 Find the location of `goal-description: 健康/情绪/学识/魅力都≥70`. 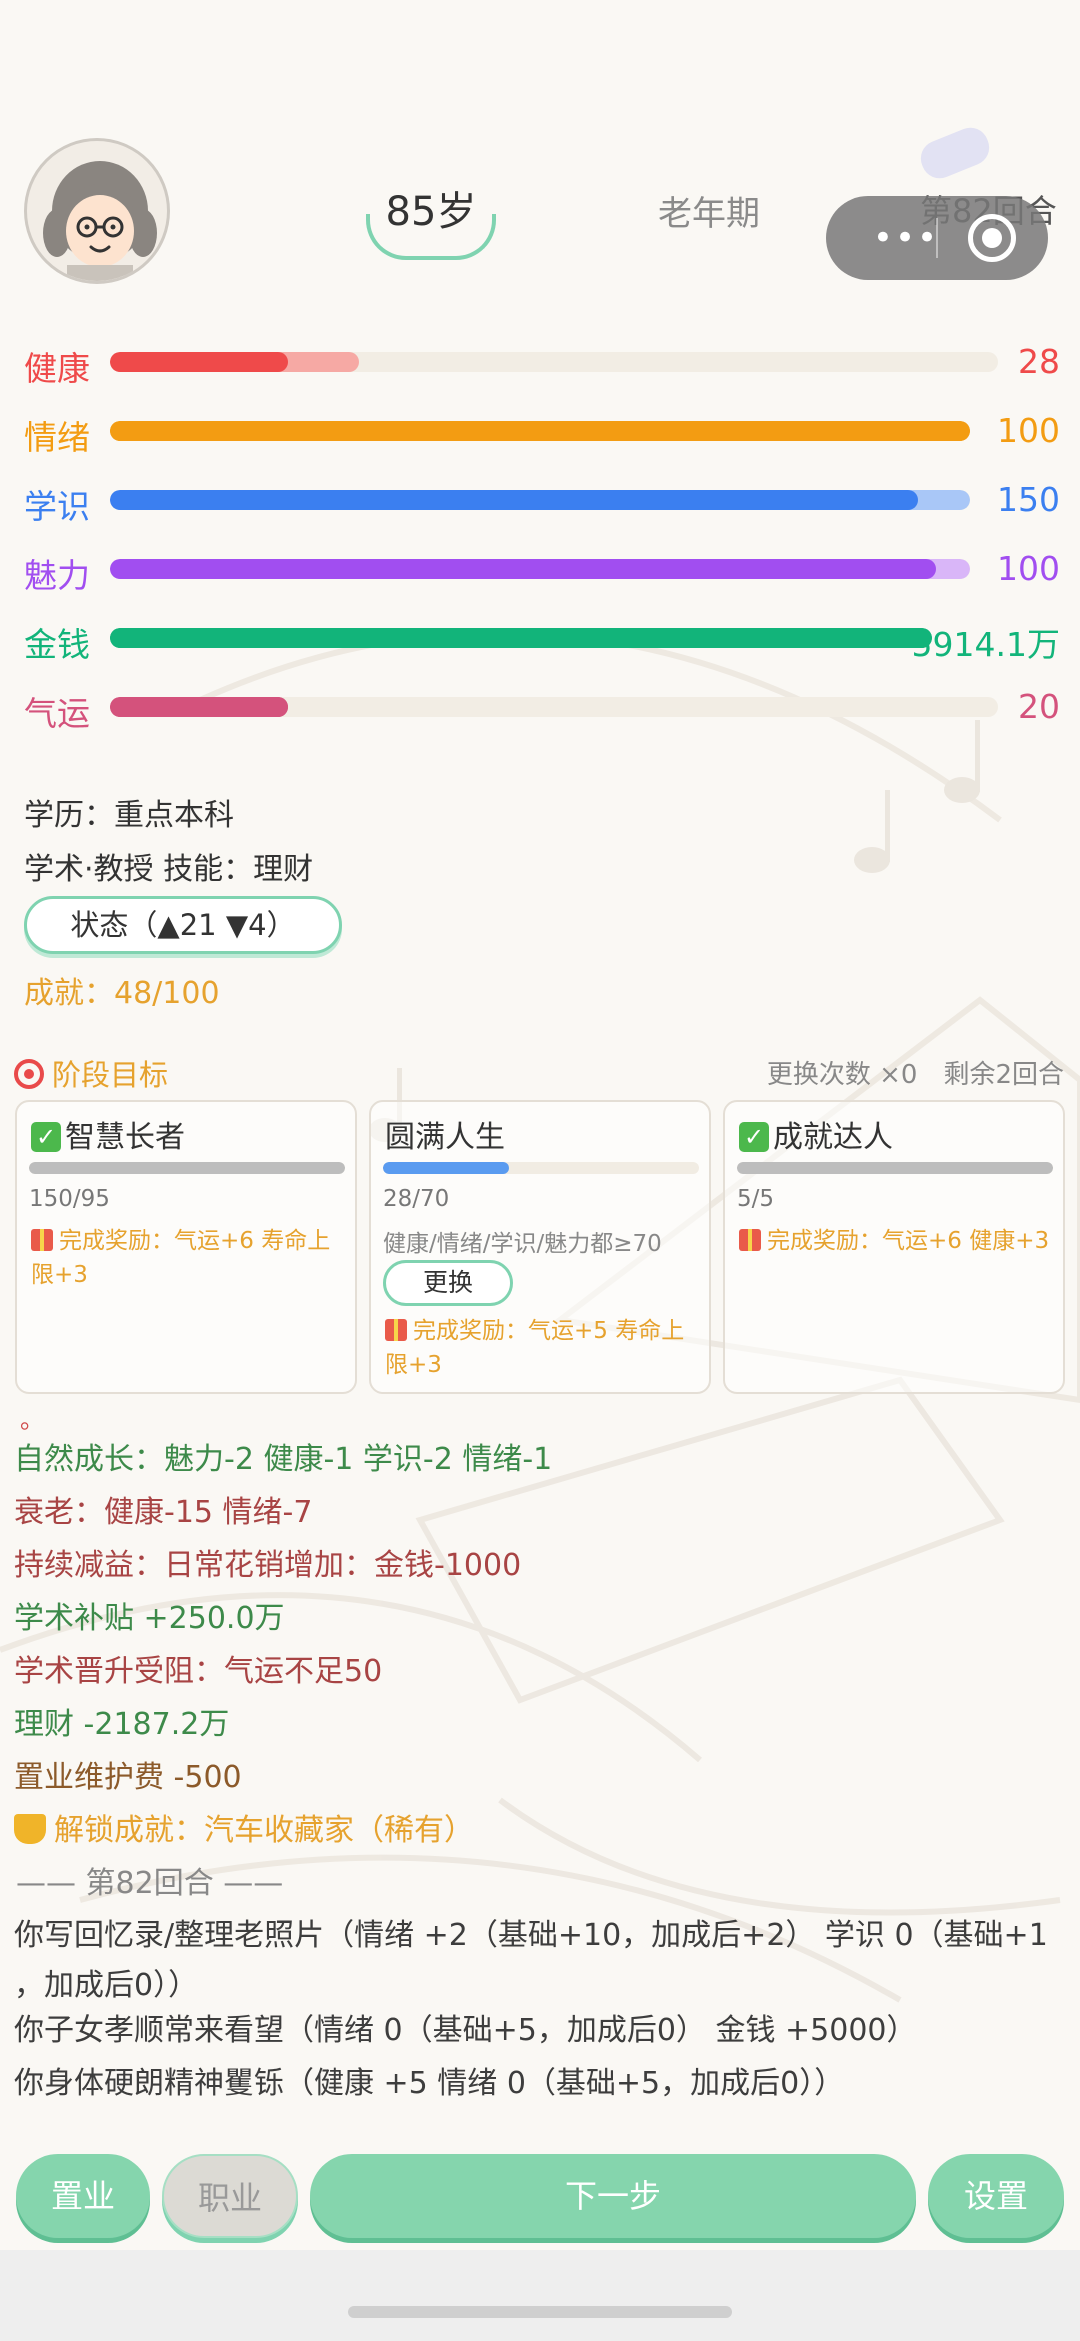

goal-description: 健康/情绪/学识/魅力都≥70 is located at coordinates (522, 1244).